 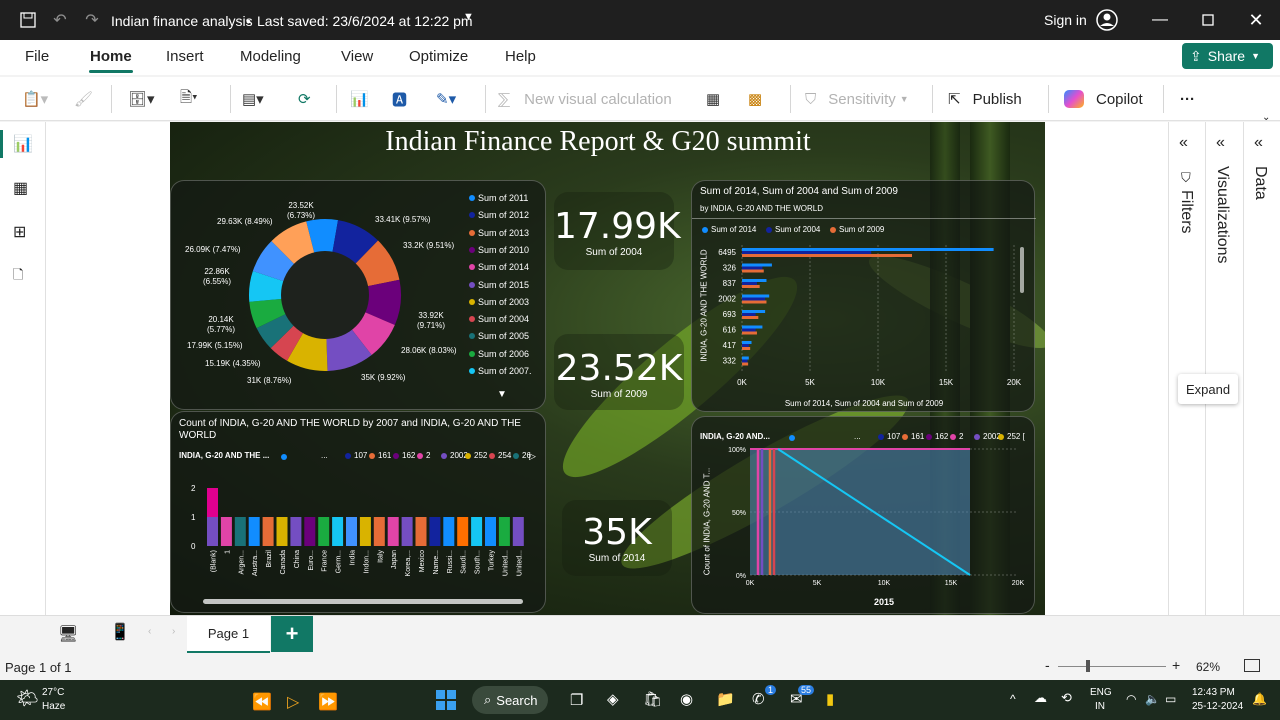 I want to click on file-explorer-icon: 📁, so click(x=725, y=699).